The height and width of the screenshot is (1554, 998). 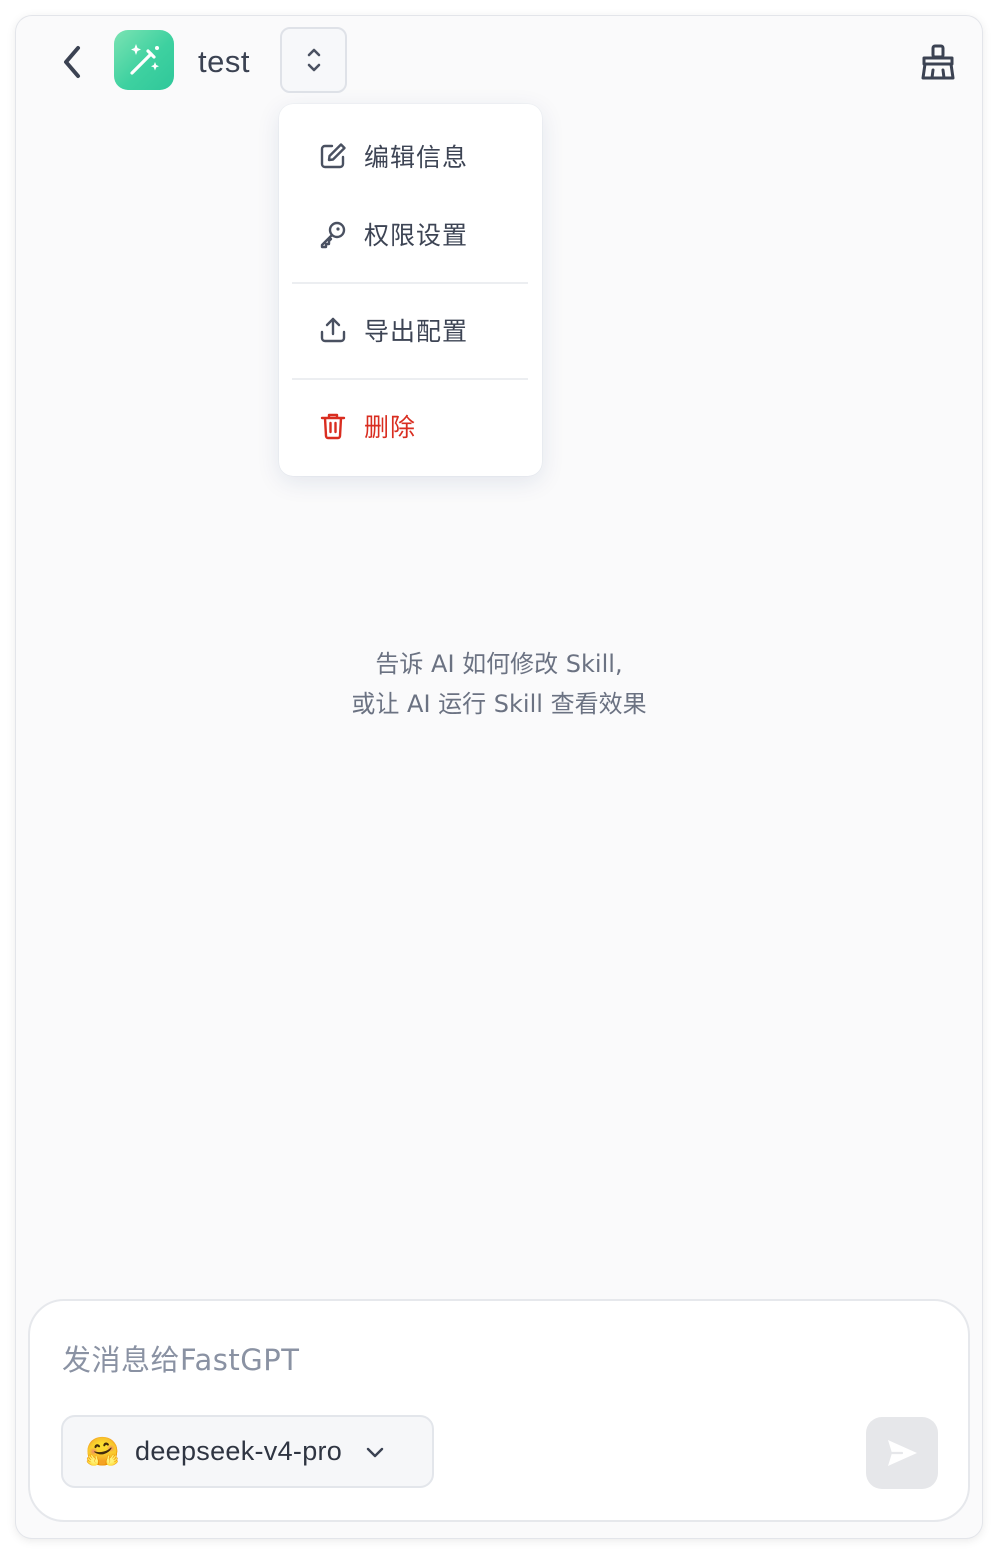 What do you see at coordinates (376, 1452) in the screenshot?
I see `chevron-down-icon` at bounding box center [376, 1452].